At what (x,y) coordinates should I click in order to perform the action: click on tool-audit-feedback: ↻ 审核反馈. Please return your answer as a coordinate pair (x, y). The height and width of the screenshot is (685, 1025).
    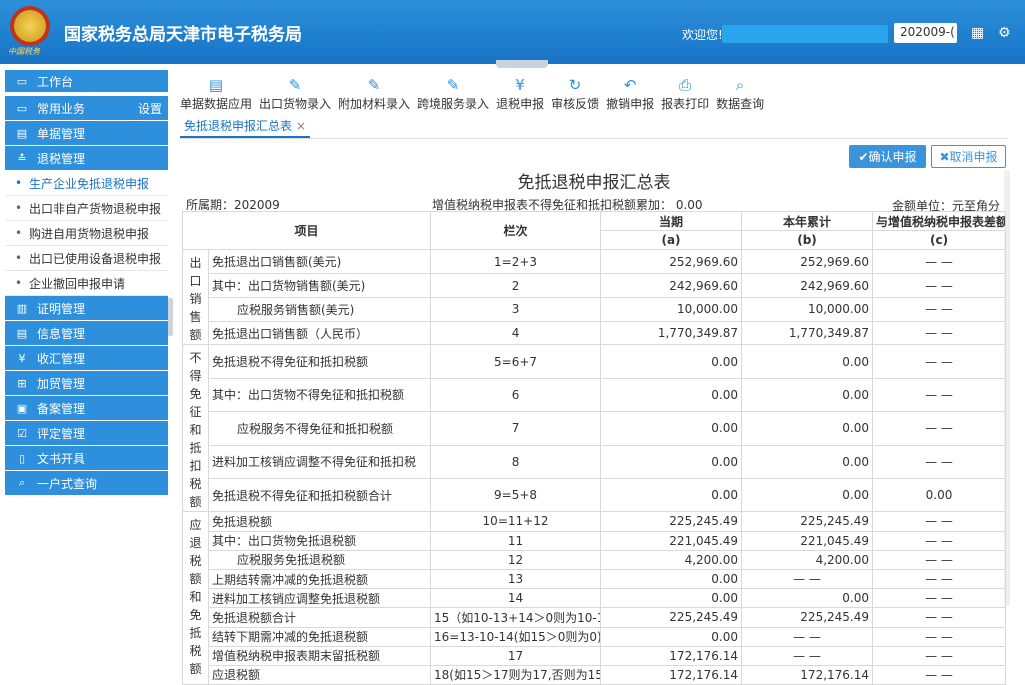
    Looking at the image, I should click on (575, 94).